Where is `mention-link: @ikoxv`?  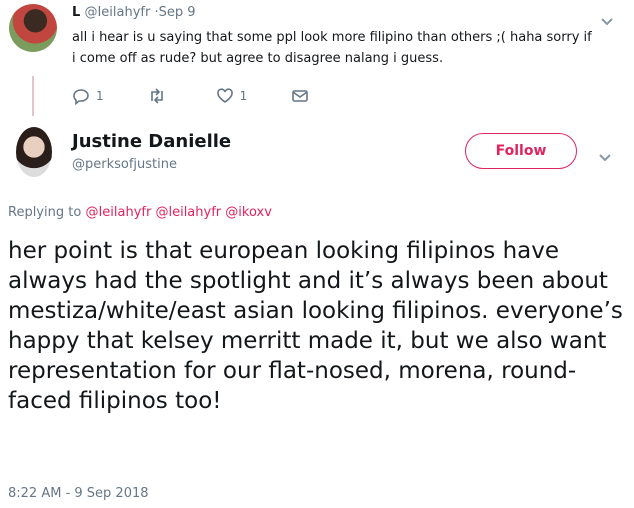
mention-link: @ikoxv is located at coordinates (248, 212).